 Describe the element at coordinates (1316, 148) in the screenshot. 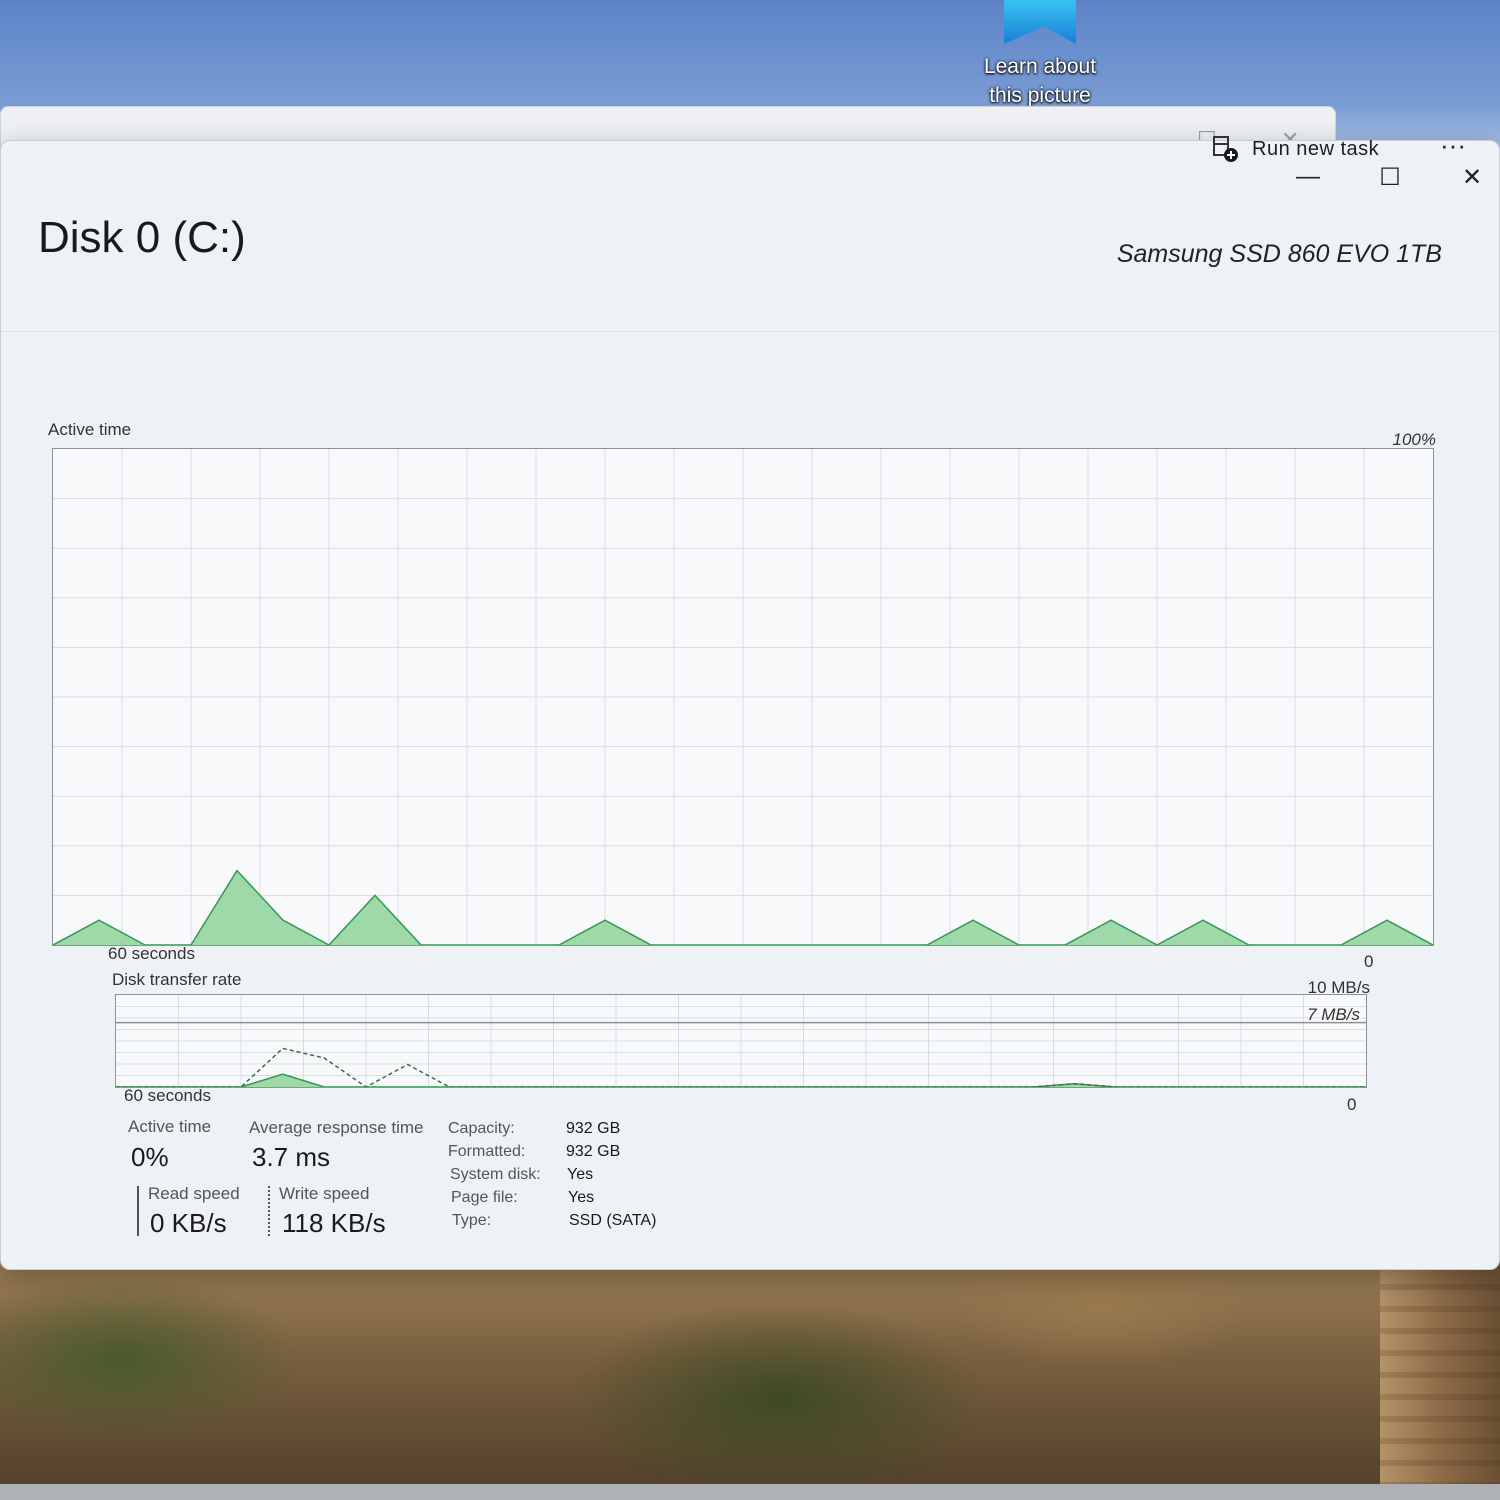

I see `run-new-task-label: Run new task` at that location.